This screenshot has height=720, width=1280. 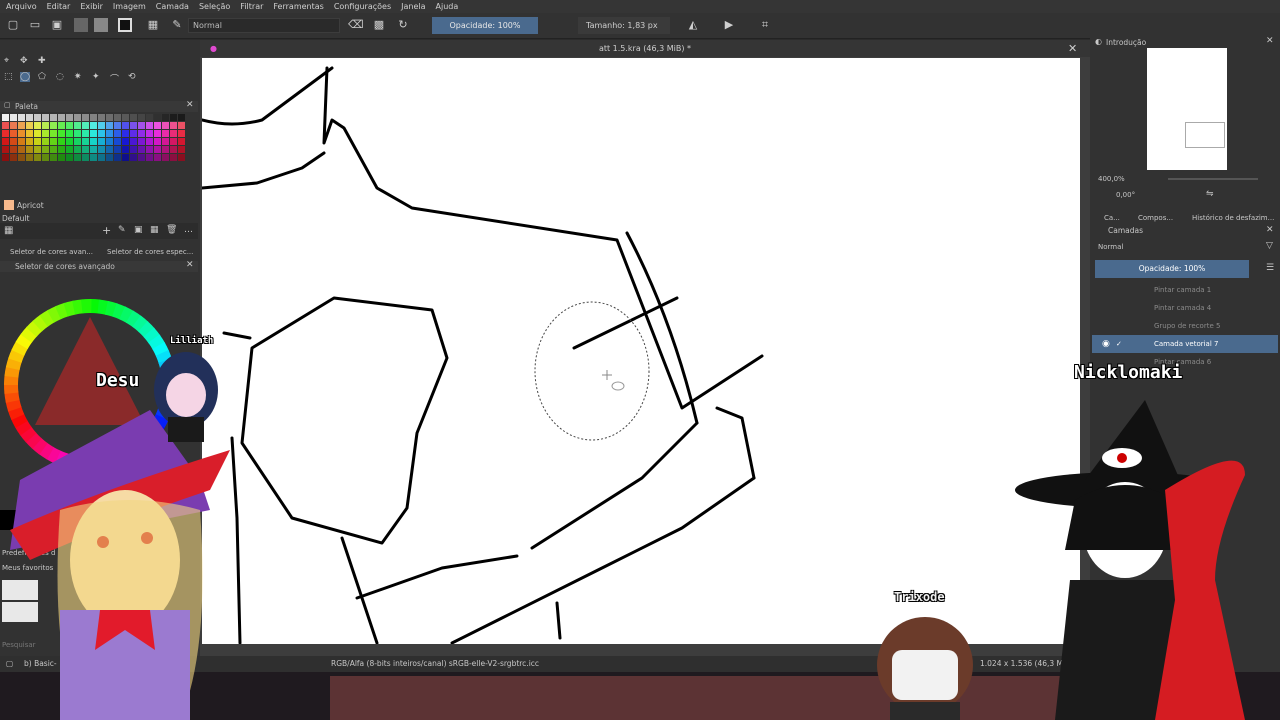 What do you see at coordinates (59, 6) in the screenshot?
I see `menu-editar: Editar` at bounding box center [59, 6].